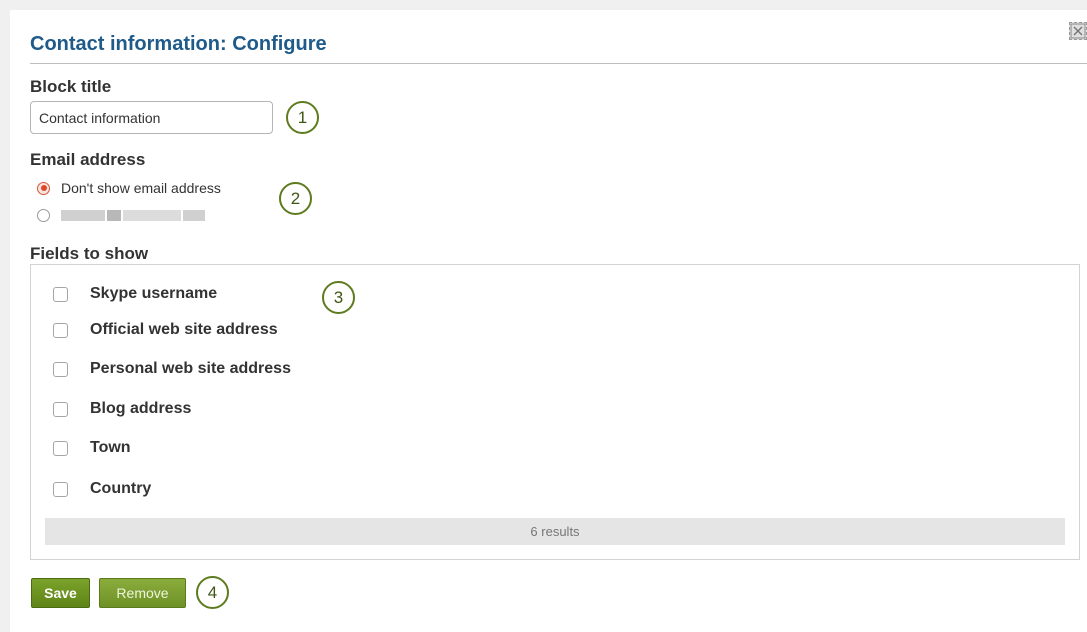 Image resolution: width=1087 pixels, height=632 pixels. Describe the element at coordinates (154, 293) in the screenshot. I see `field-label-skype: Skype username` at that location.